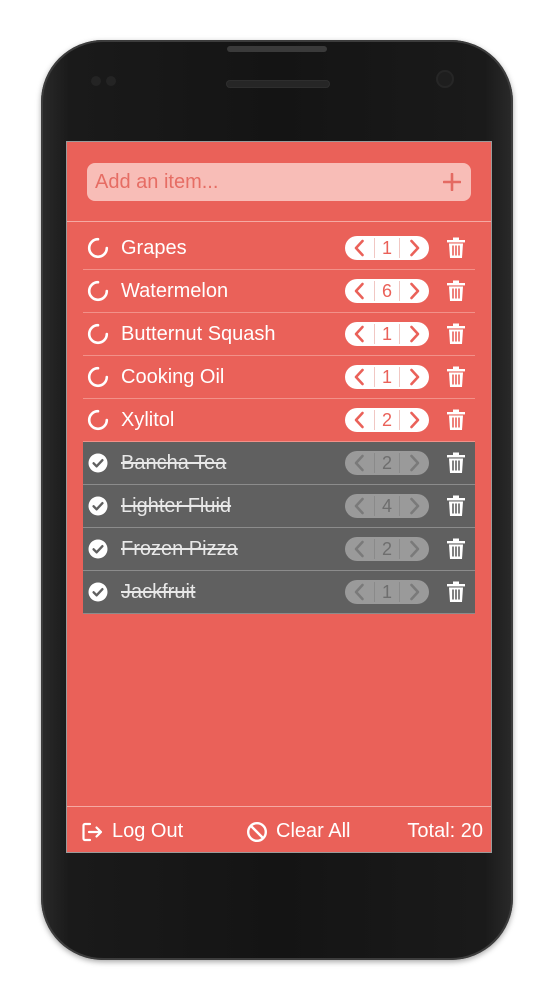 Image resolution: width=555 pixels, height=1000 pixels. Describe the element at coordinates (158, 591) in the screenshot. I see `item-name: Jackfruit` at that location.